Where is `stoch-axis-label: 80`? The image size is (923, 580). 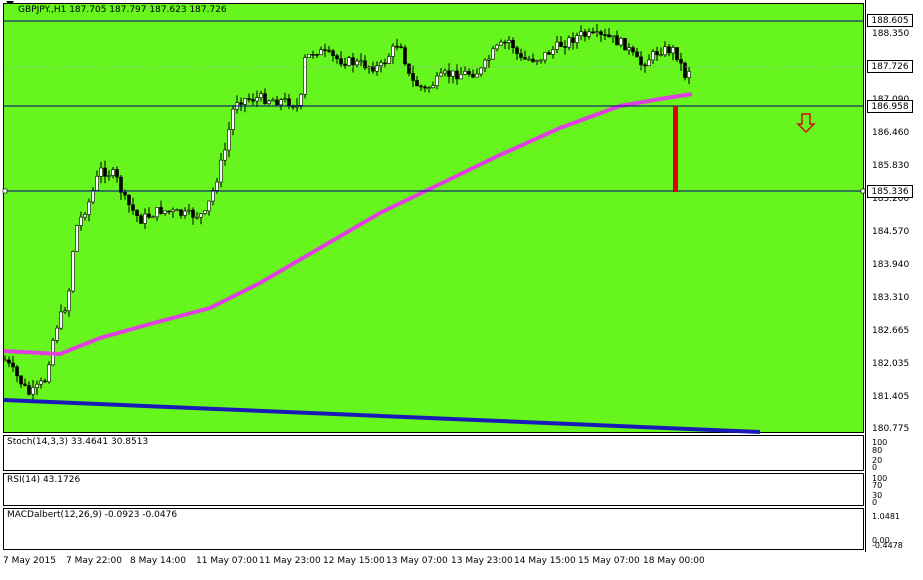
stoch-axis-label: 80 is located at coordinates (877, 450).